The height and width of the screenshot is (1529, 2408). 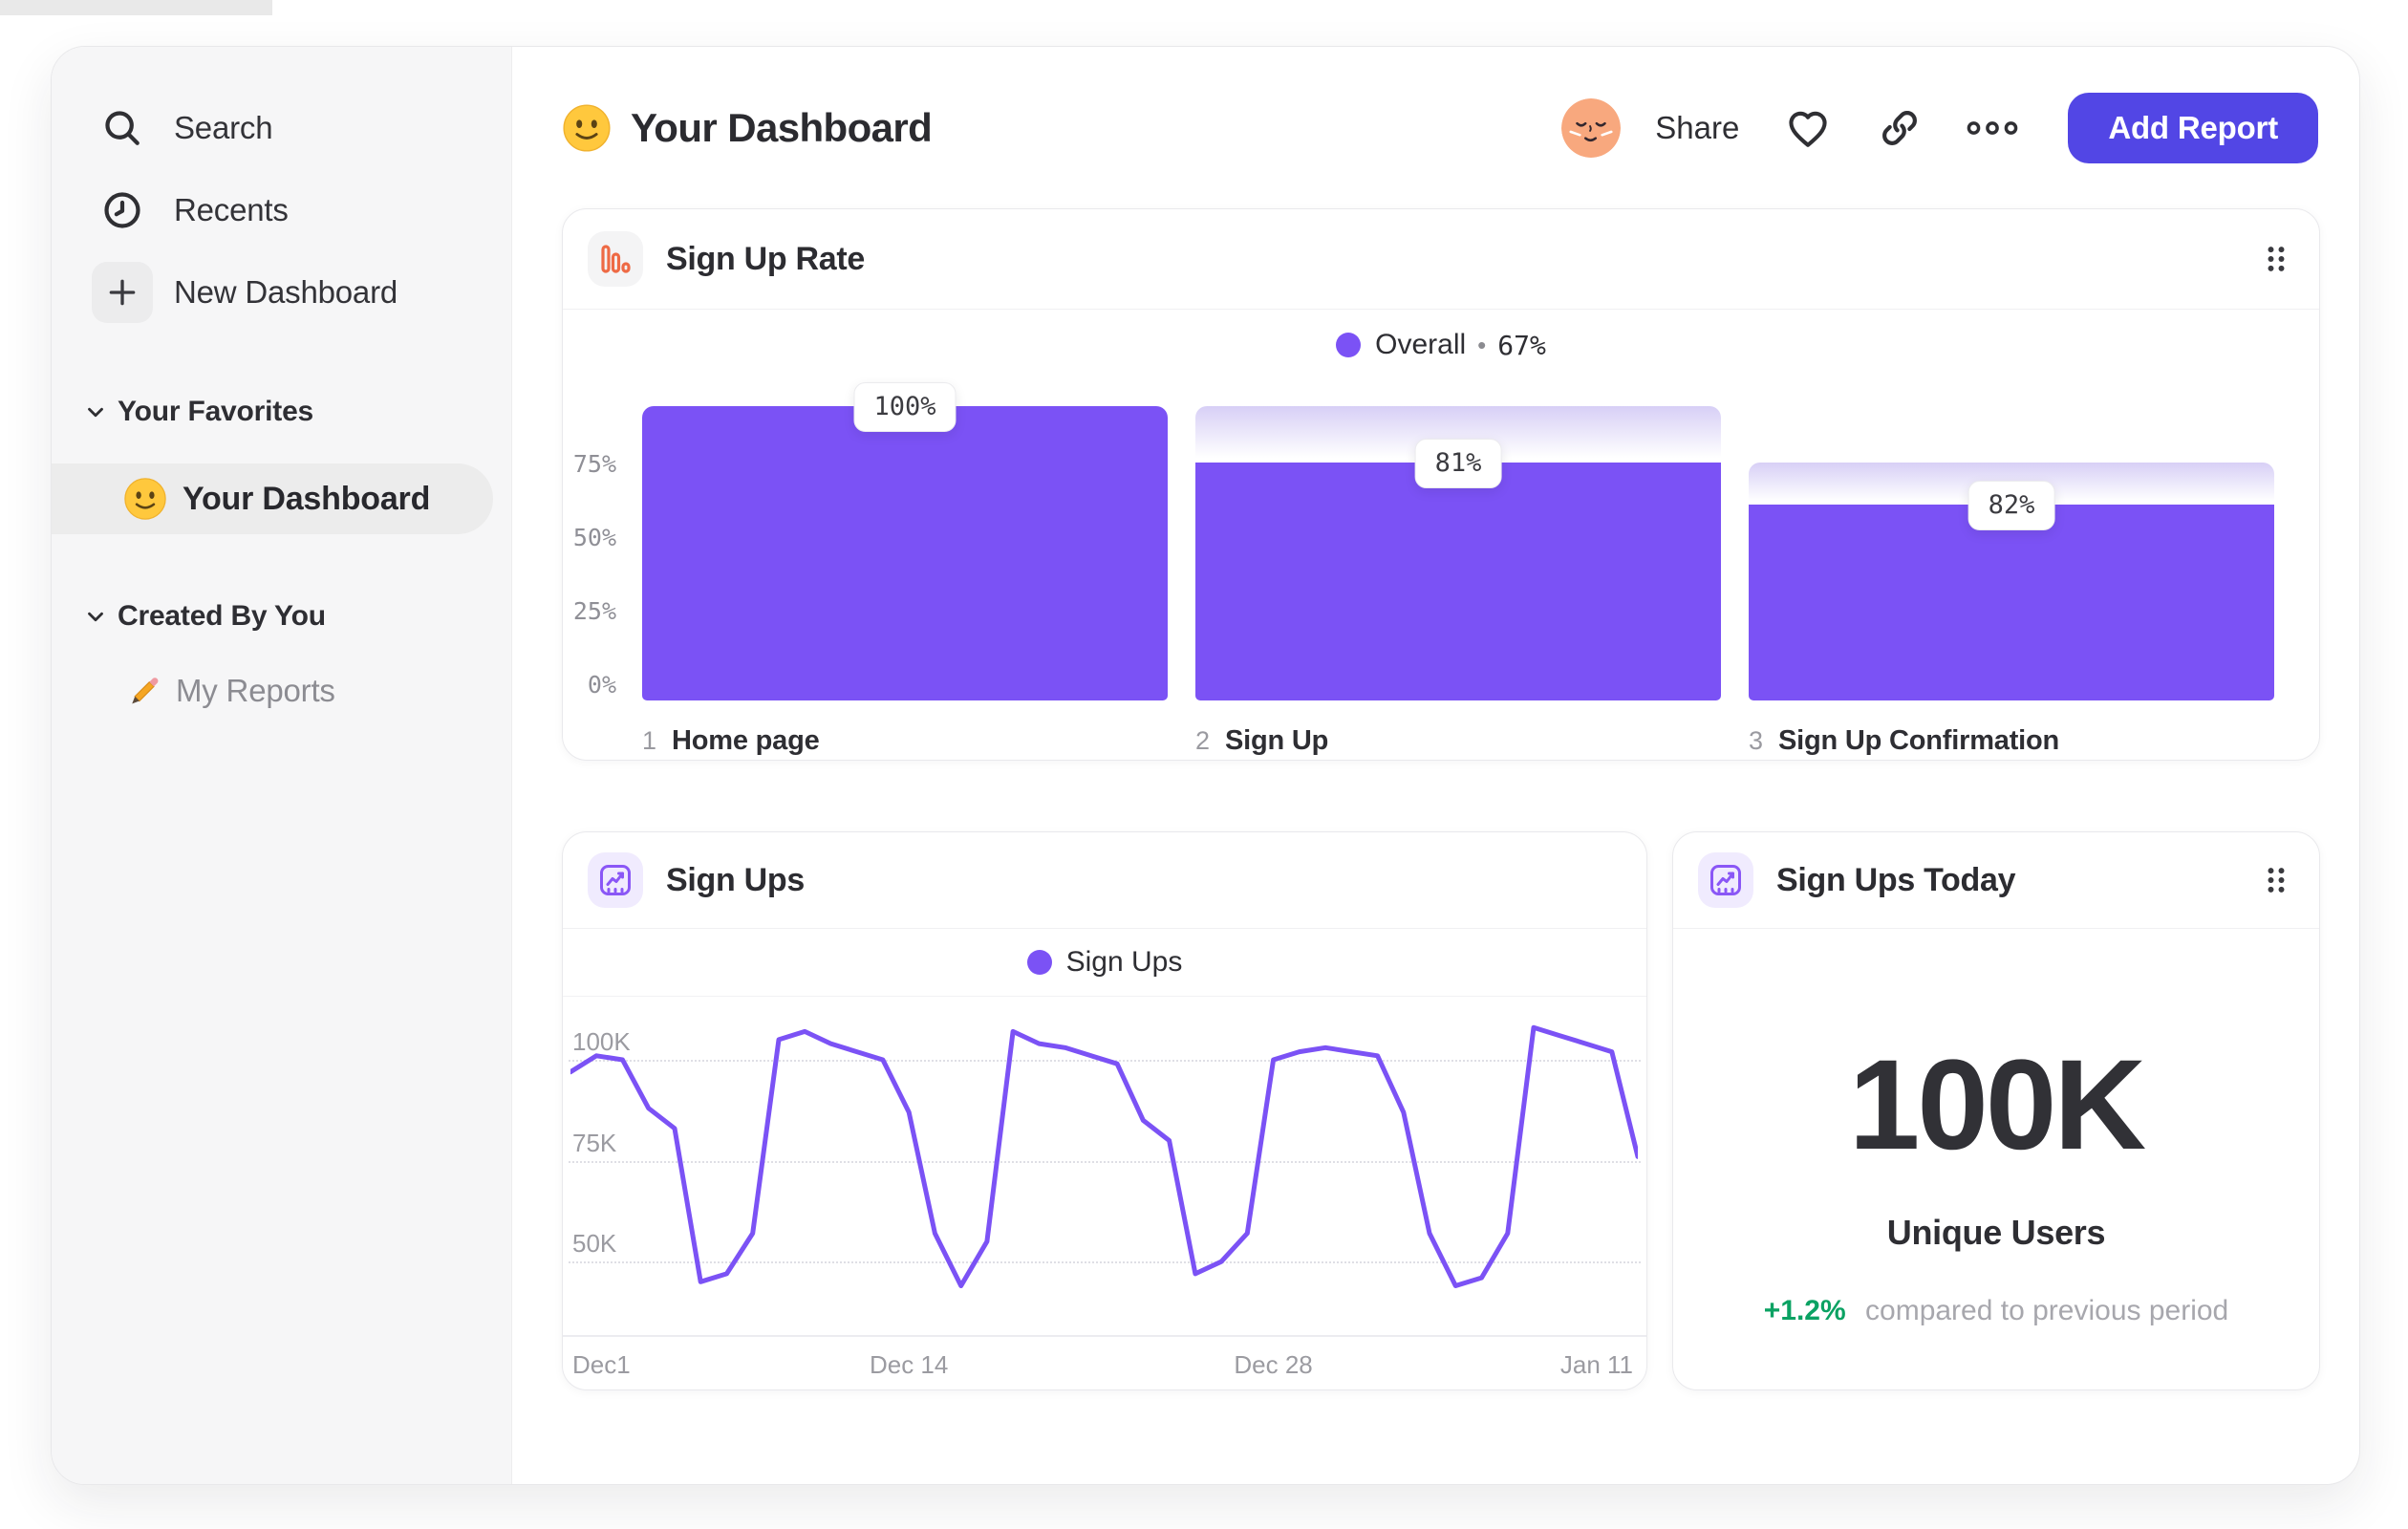 What do you see at coordinates (594, 611) in the screenshot?
I see `y-axis-tick: 25%` at bounding box center [594, 611].